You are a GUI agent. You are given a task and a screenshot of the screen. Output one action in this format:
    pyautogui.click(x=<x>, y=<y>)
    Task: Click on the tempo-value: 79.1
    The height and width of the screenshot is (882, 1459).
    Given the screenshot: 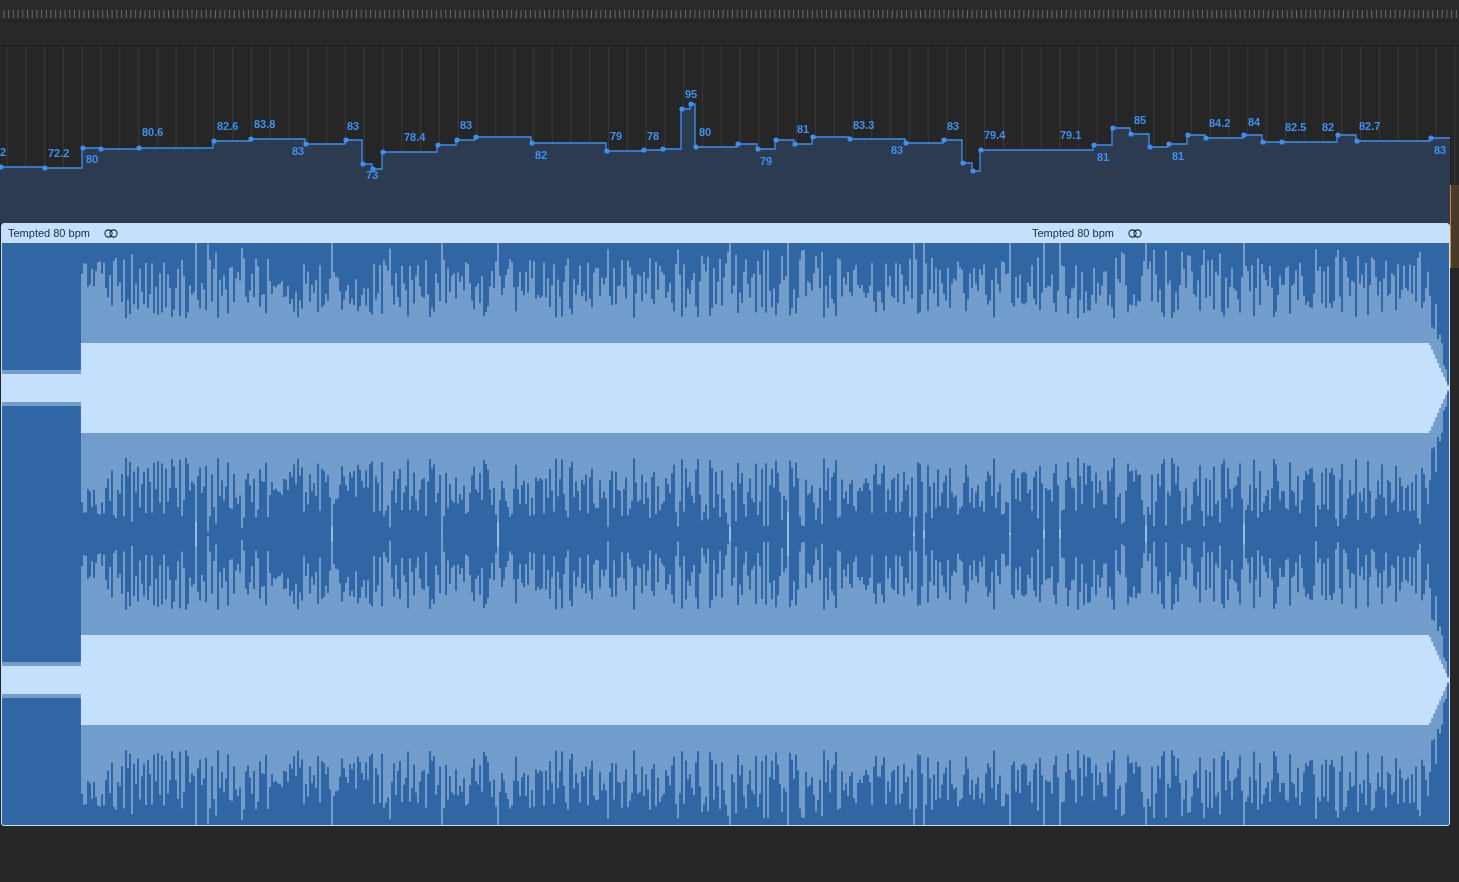 What is the action you would take?
    pyautogui.click(x=1071, y=135)
    